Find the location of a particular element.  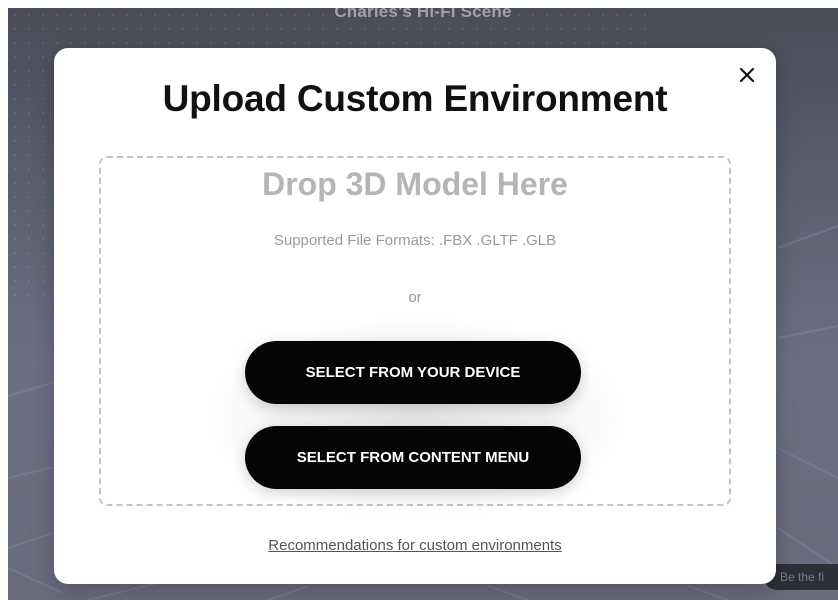

modal-title: Upload Custom Environment is located at coordinates (415, 98).